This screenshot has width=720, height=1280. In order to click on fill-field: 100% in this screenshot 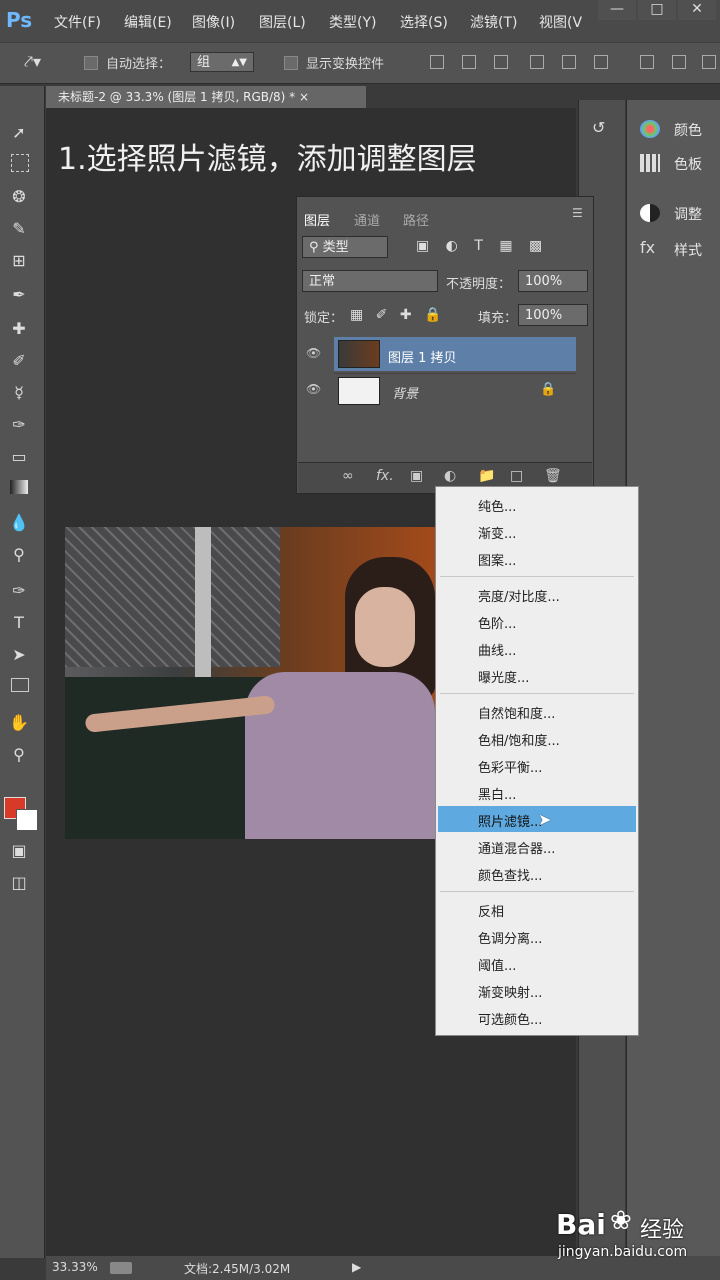, I will do `click(553, 315)`.